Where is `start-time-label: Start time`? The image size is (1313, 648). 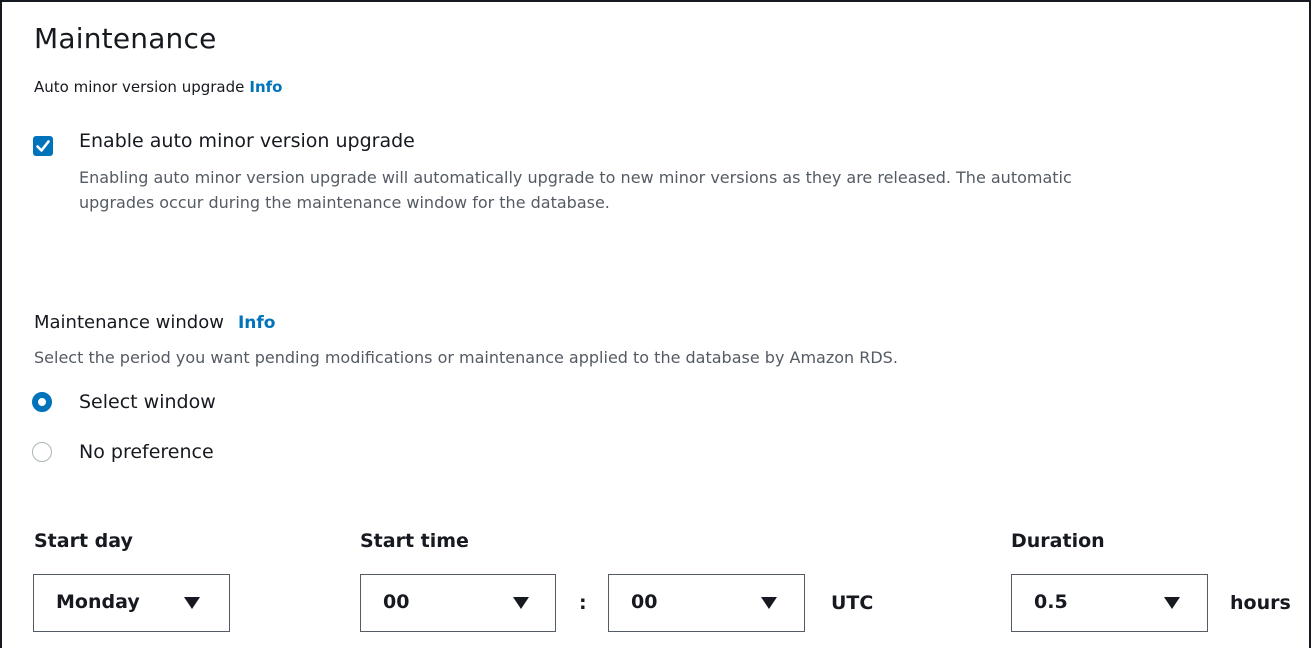
start-time-label: Start time is located at coordinates (414, 541).